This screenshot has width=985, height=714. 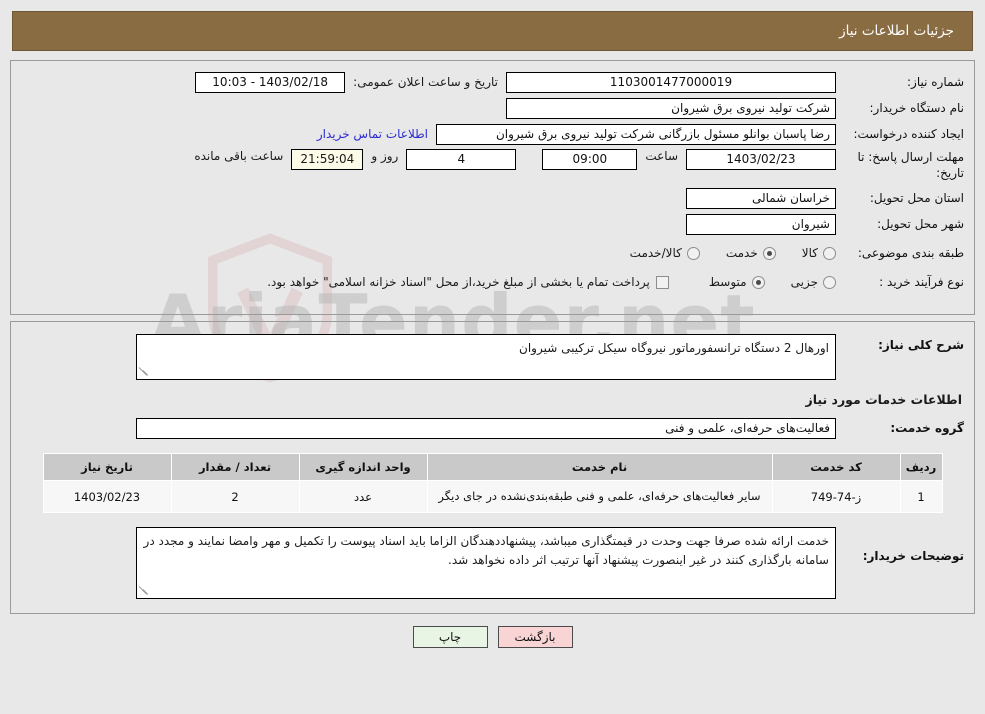 What do you see at coordinates (107, 467) in the screenshot?
I see `th-need-date: تاریخ نیاز` at bounding box center [107, 467].